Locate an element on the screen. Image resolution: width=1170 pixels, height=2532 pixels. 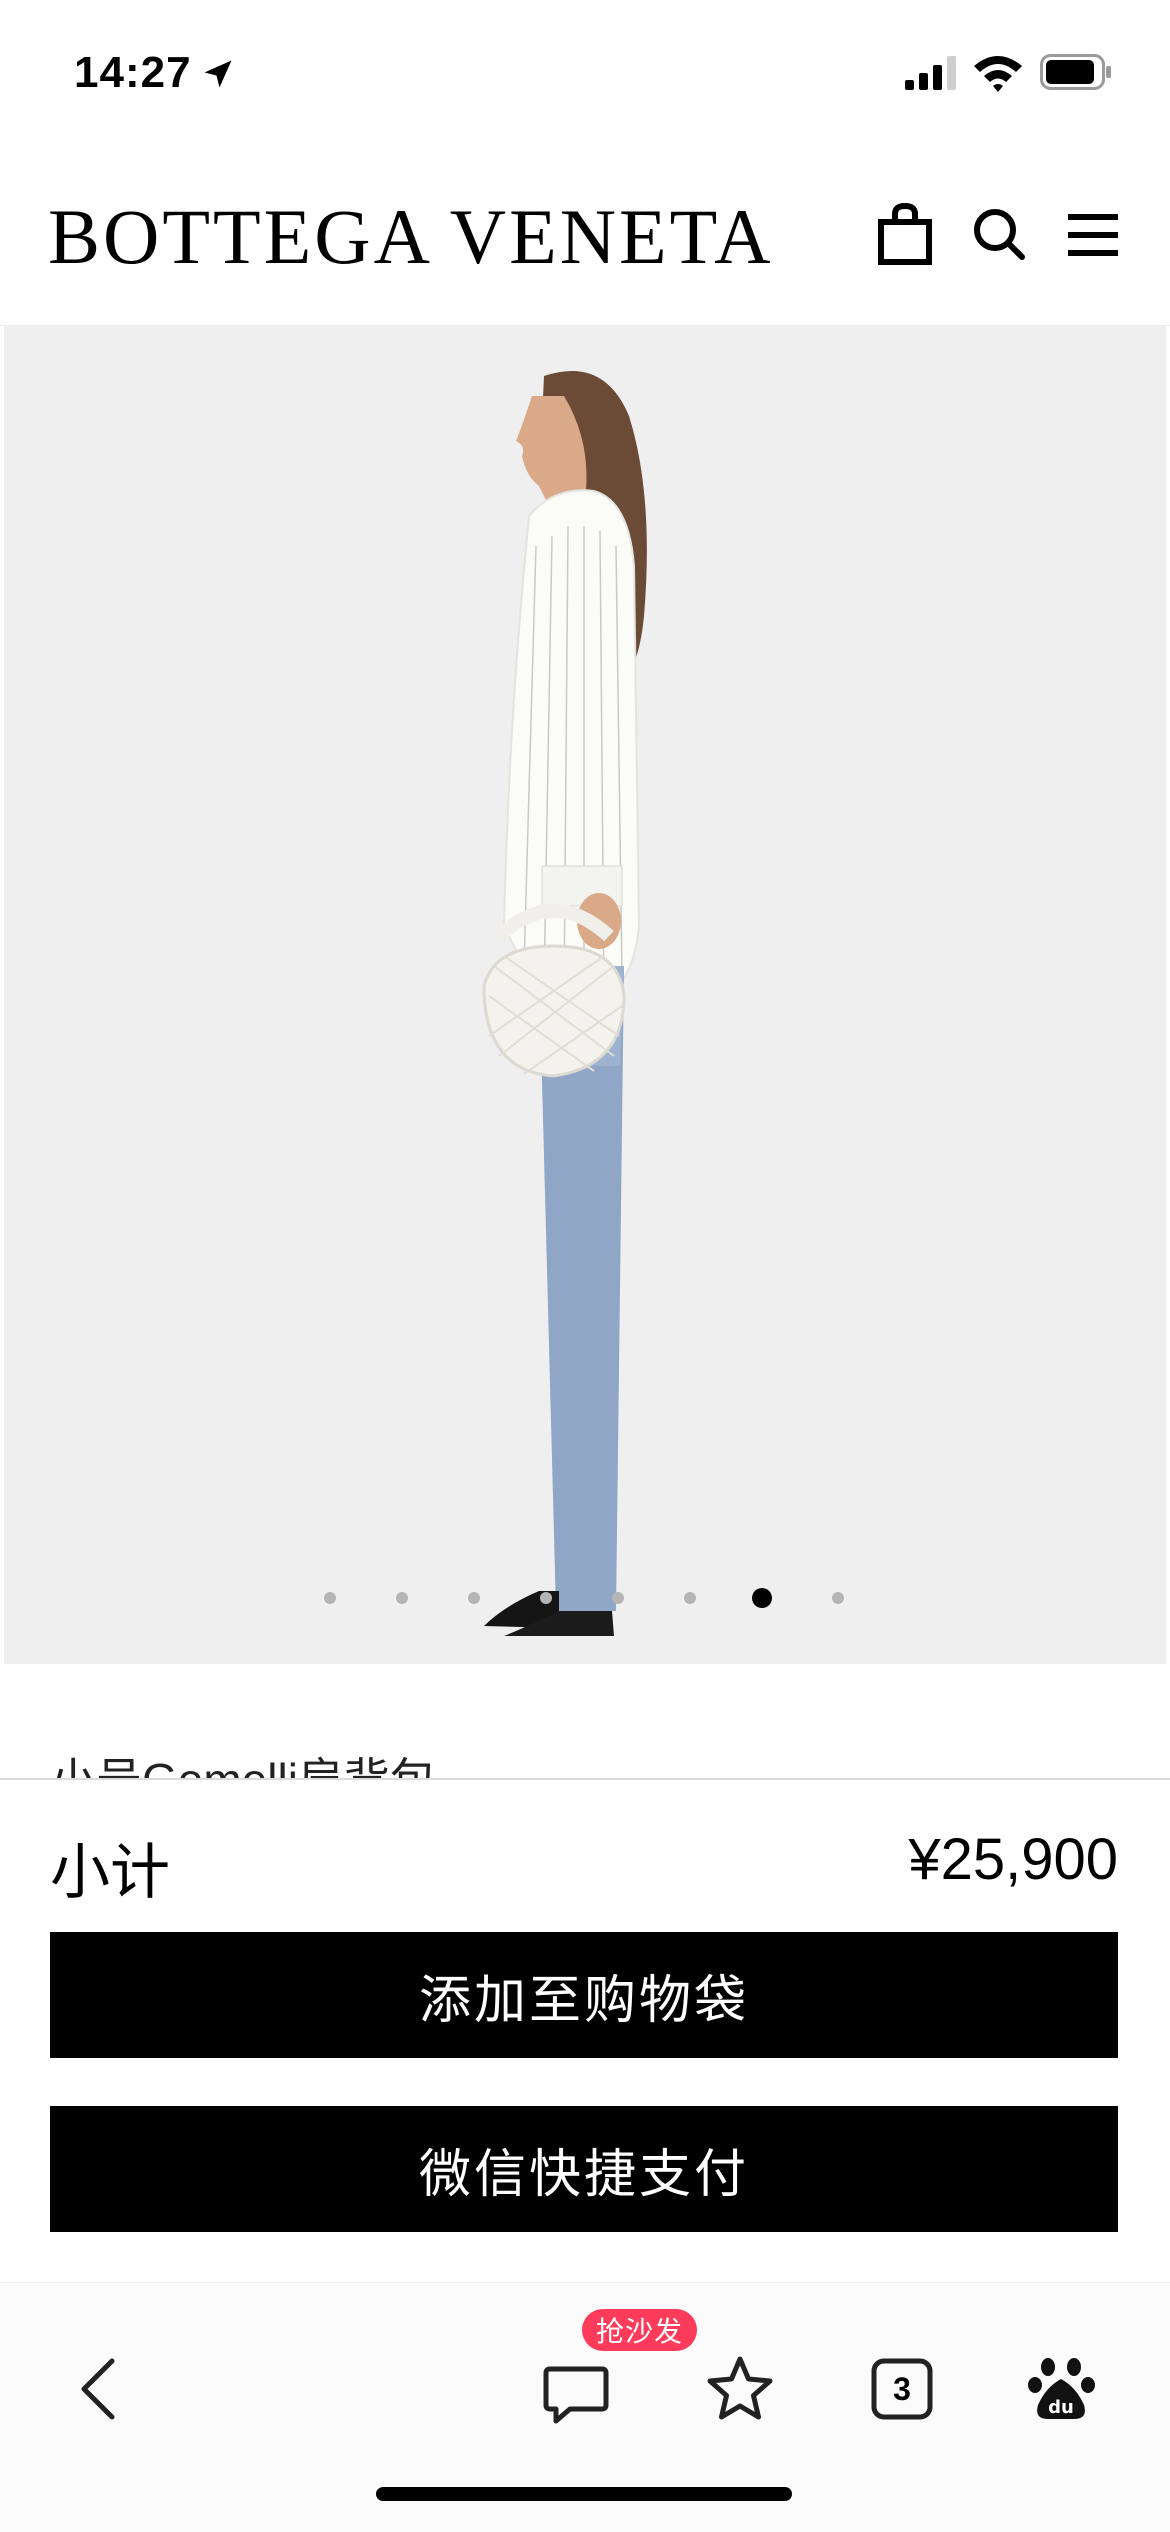
back-chevron-icon is located at coordinates (102, 2389).